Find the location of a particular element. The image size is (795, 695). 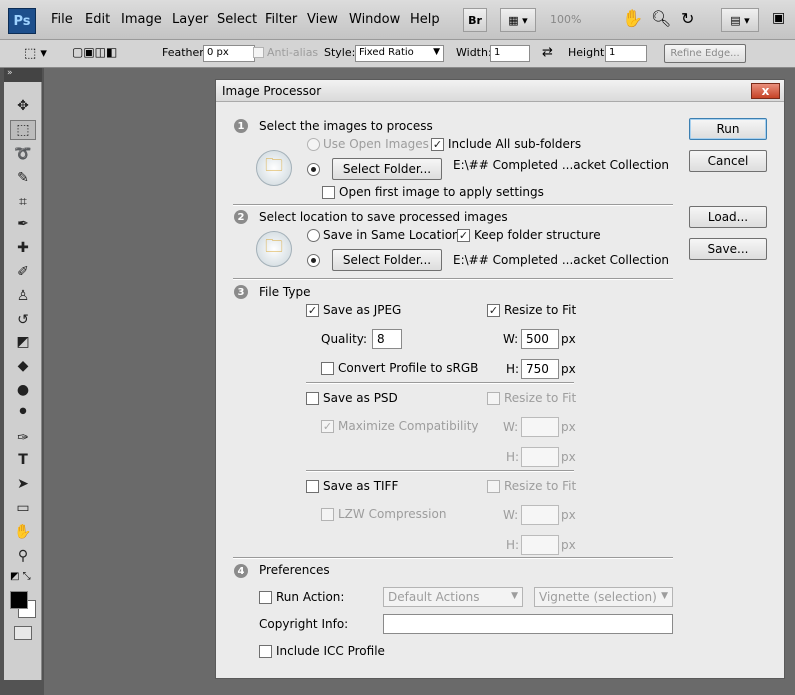

save-as-tiff-checkbox is located at coordinates (312, 486).